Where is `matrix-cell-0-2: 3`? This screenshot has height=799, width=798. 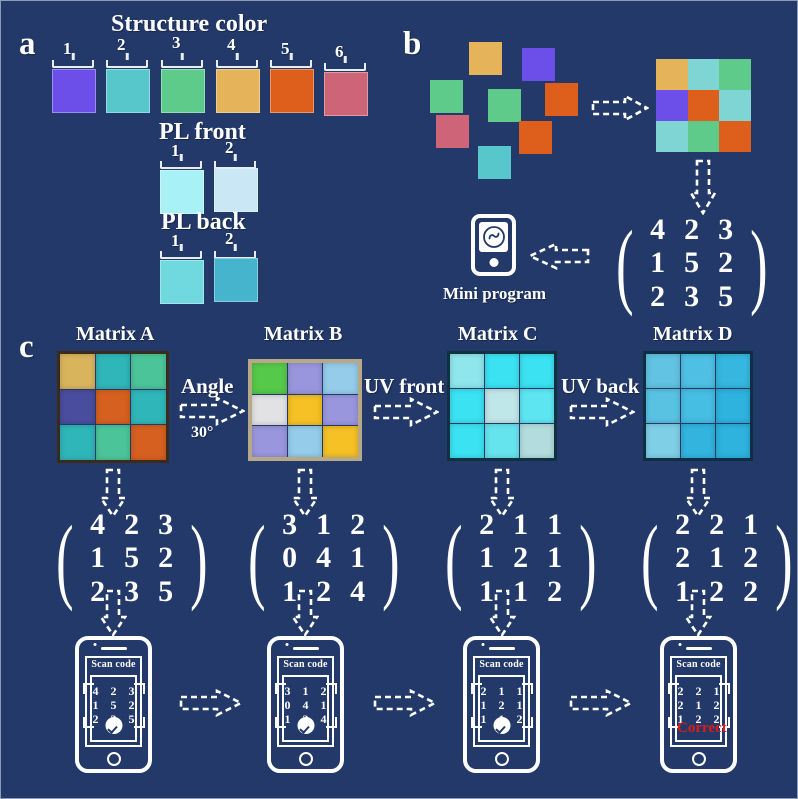 matrix-cell-0-2: 3 is located at coordinates (726, 229).